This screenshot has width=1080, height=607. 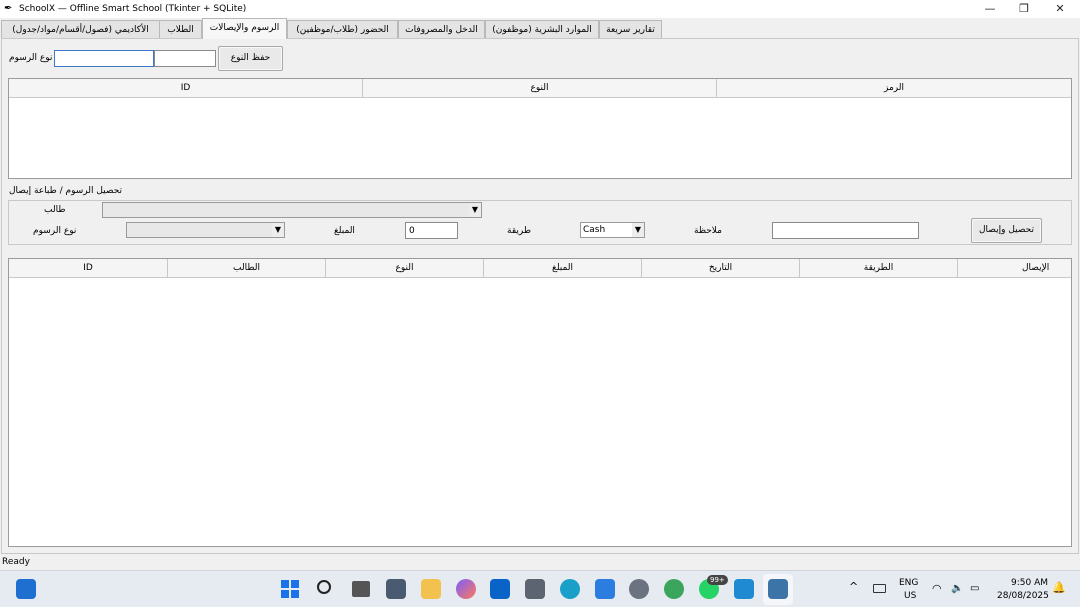 I want to click on note-input, so click(x=845, y=230).